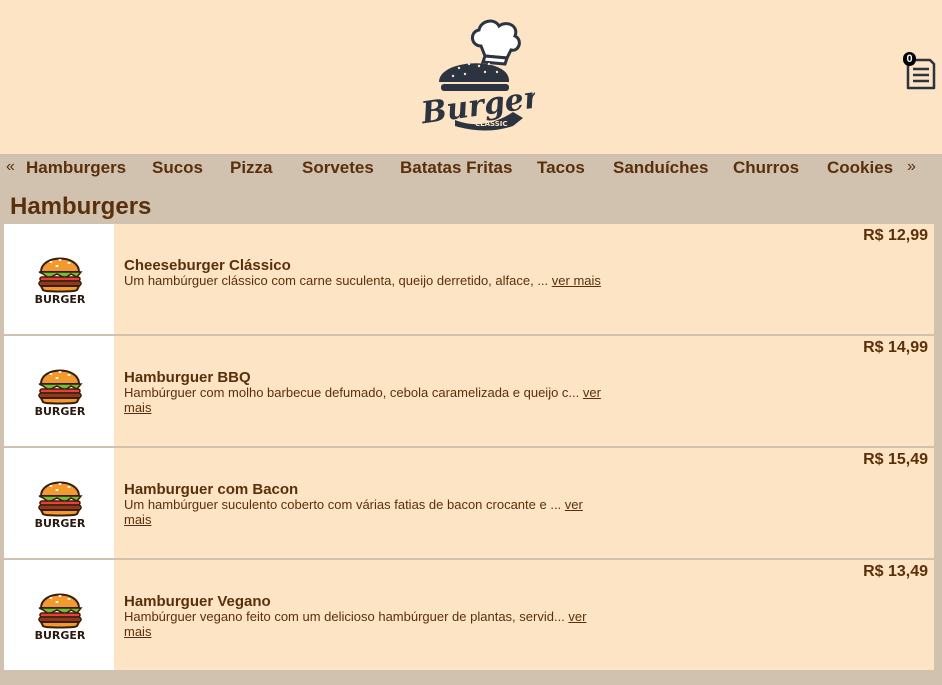  Describe the element at coordinates (895, 459) in the screenshot. I see `product-price: R$ 15,49` at that location.